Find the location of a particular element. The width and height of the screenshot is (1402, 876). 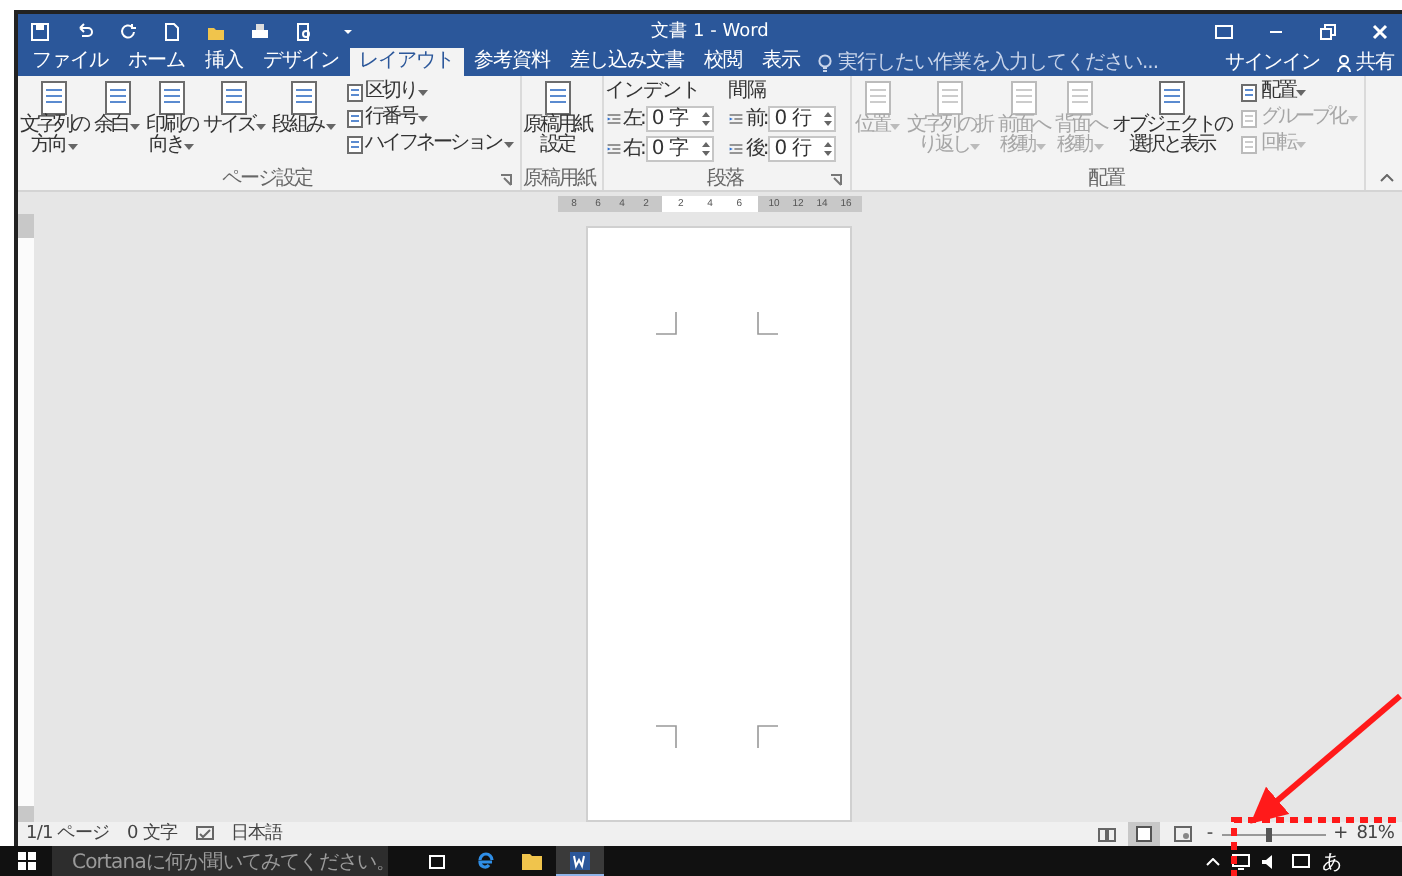

ribbon-tab: 挿入 is located at coordinates (224, 62).